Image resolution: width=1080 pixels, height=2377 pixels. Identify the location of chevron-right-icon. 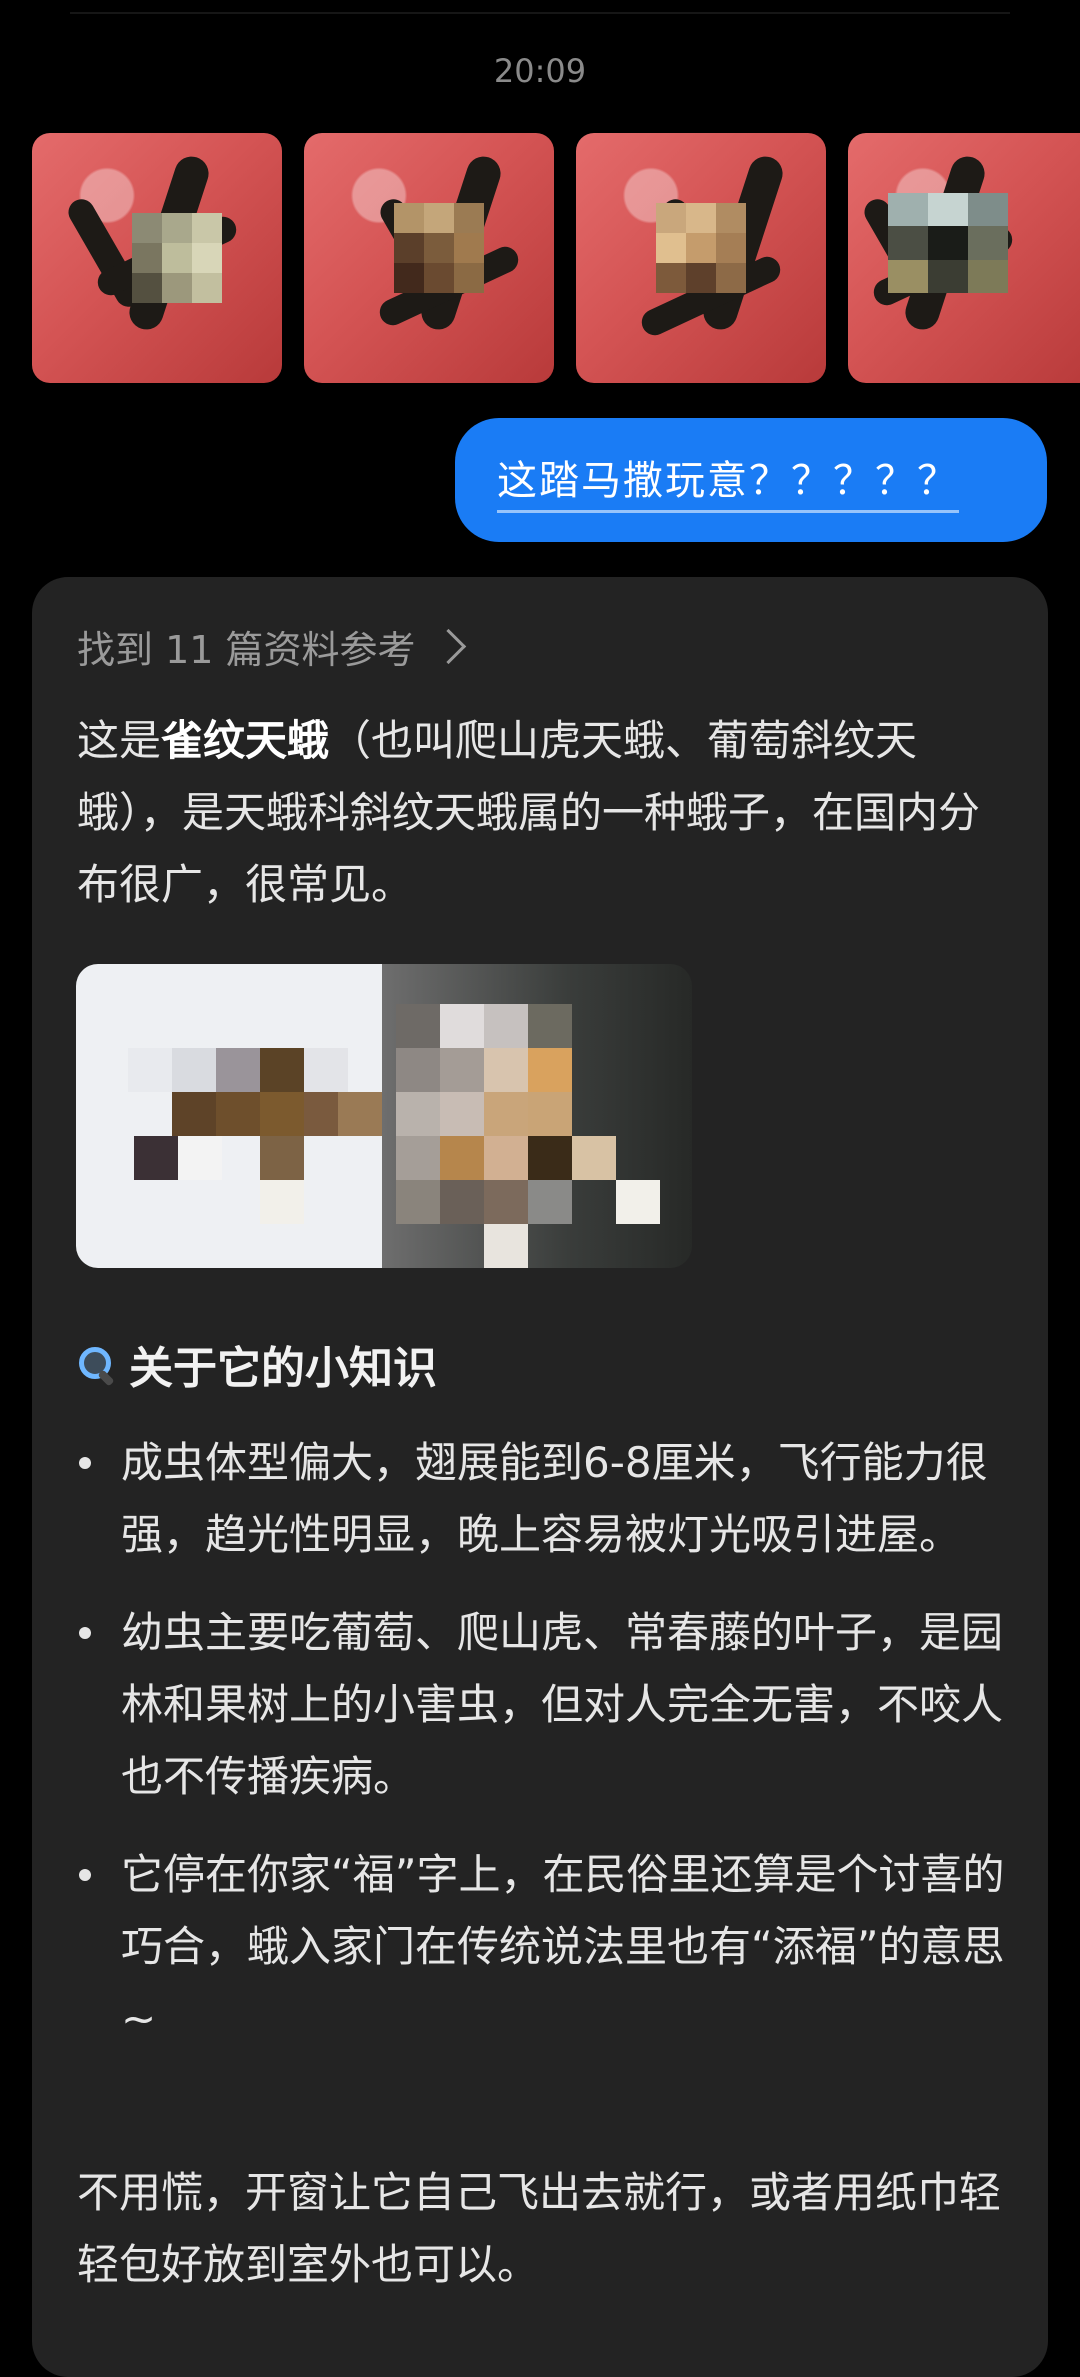
(448, 646).